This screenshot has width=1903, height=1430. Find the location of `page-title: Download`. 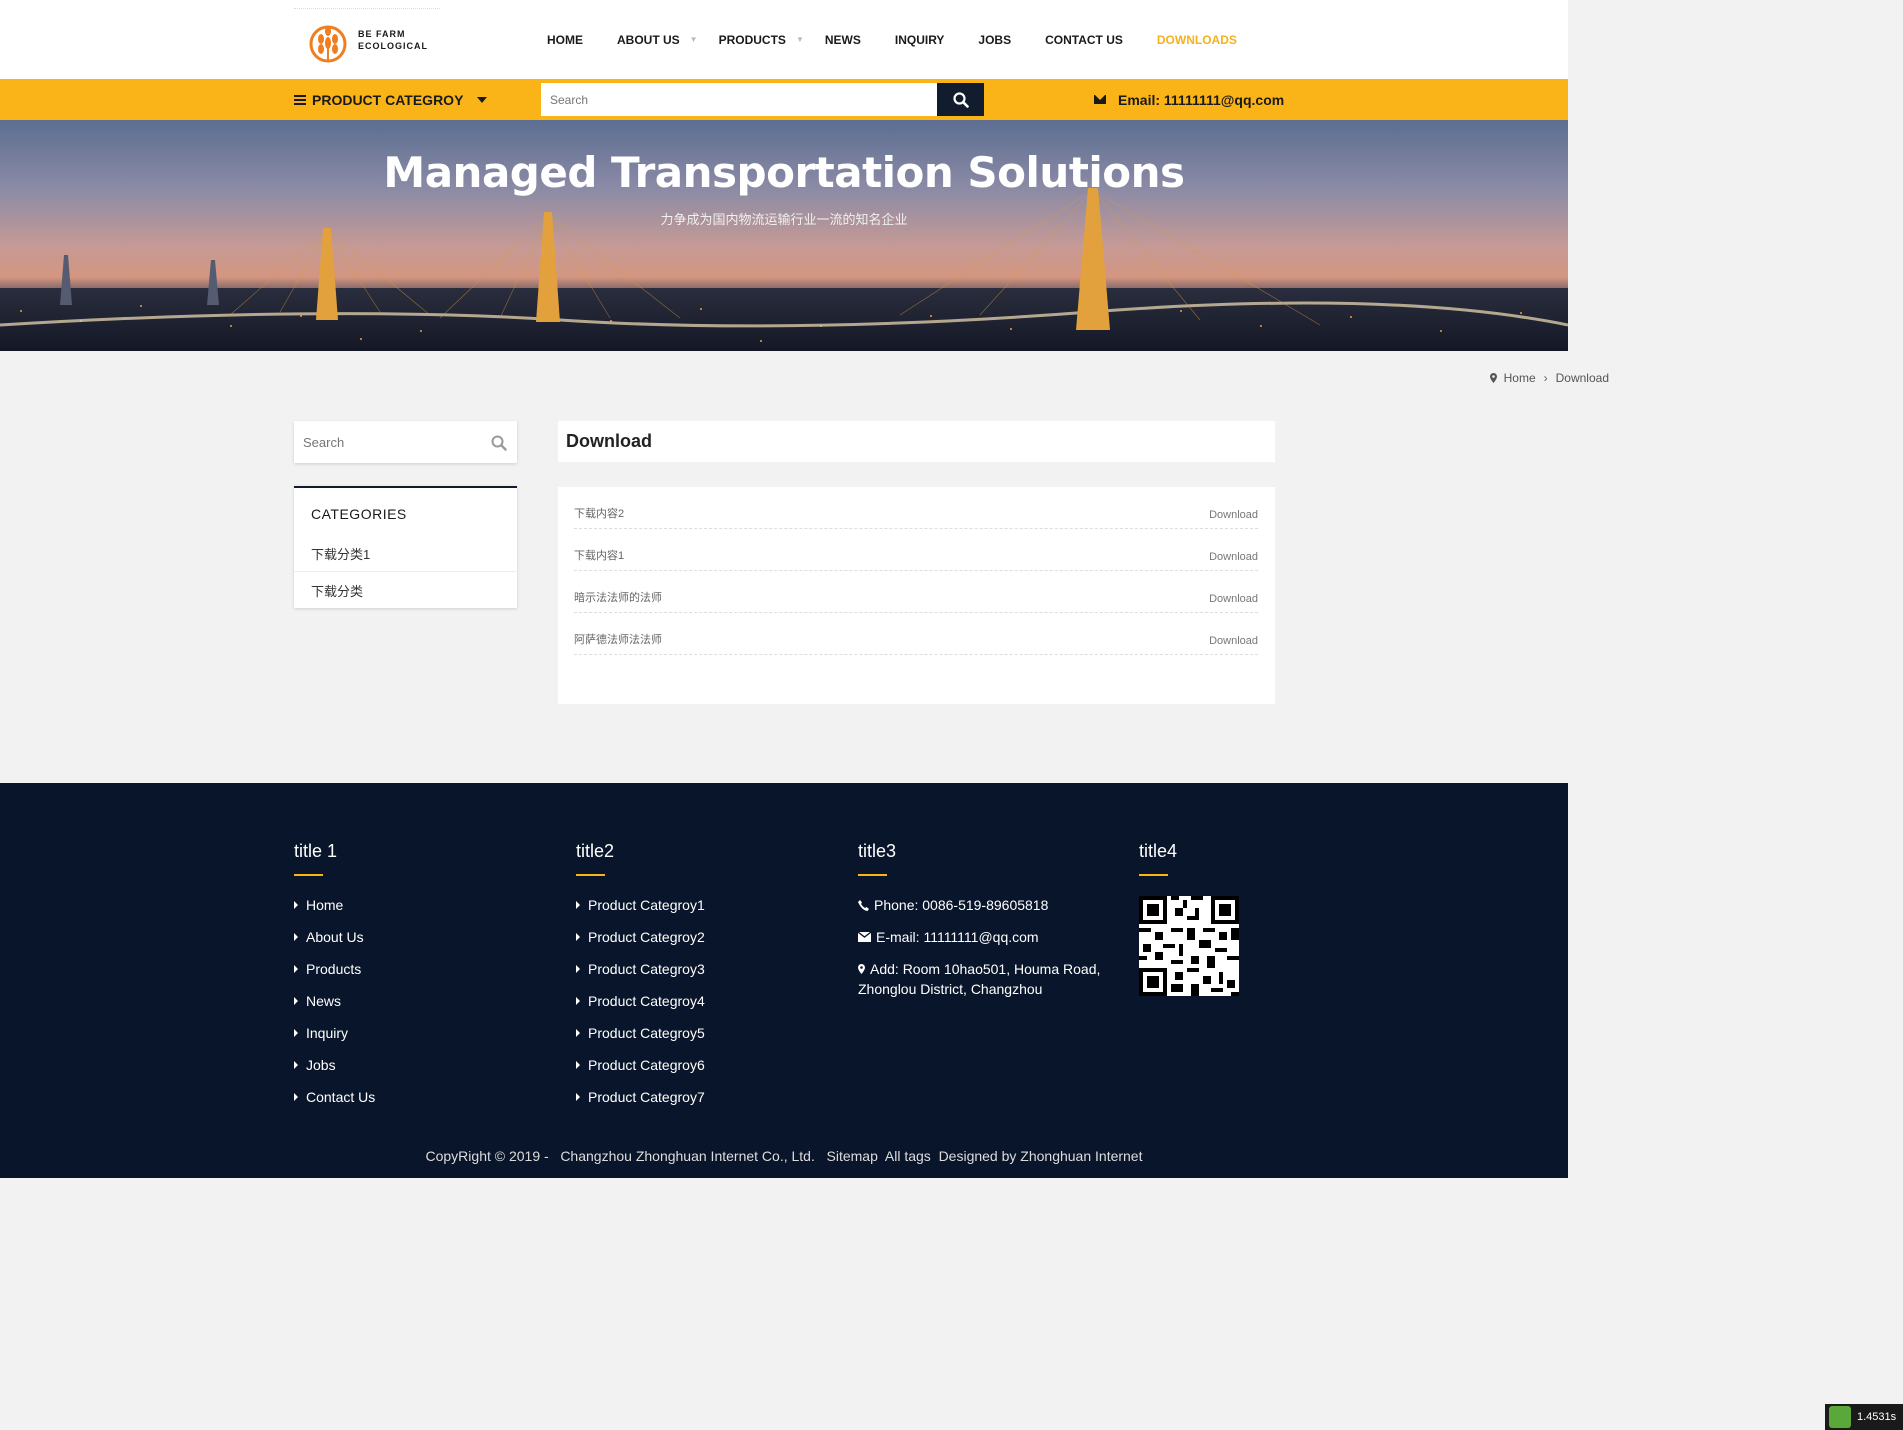

page-title: Download is located at coordinates (916, 441).